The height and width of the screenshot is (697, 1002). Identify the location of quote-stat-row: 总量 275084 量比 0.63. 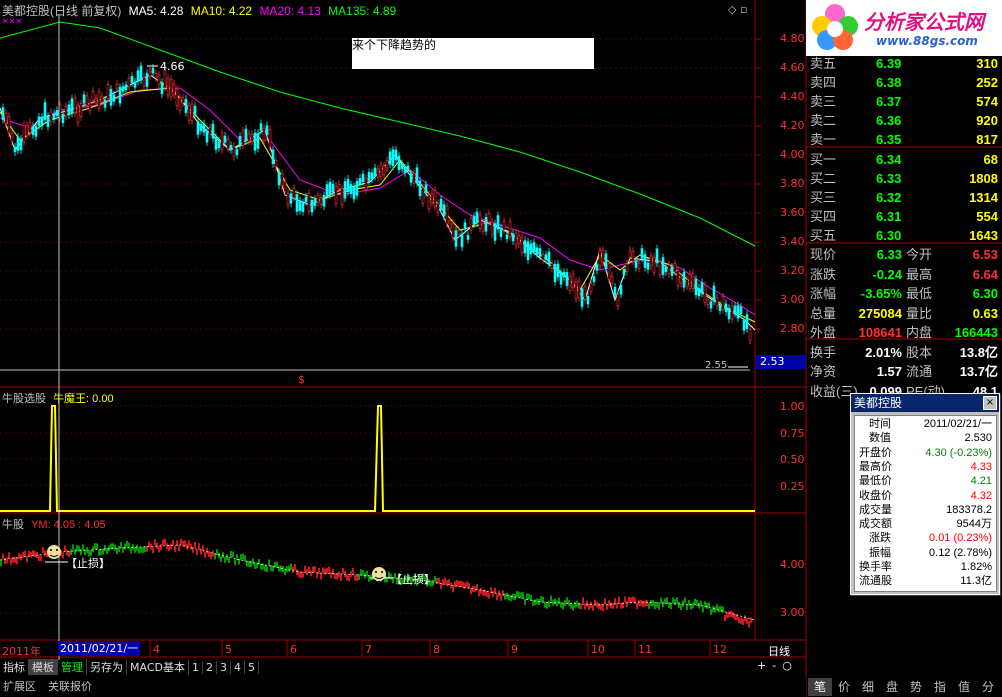
(904, 313).